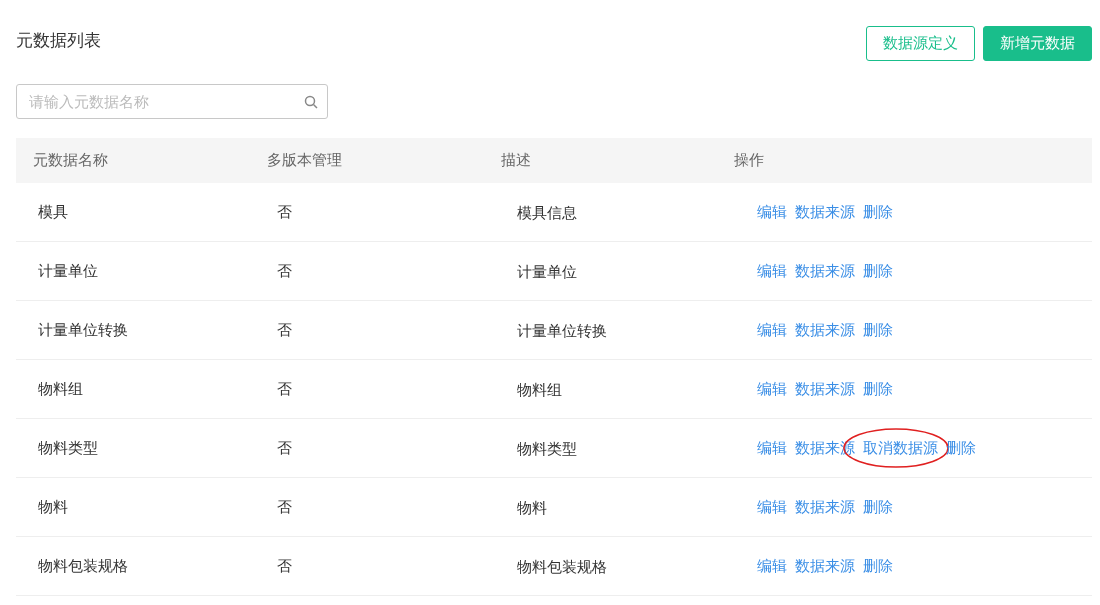 Image resolution: width=1100 pixels, height=605 pixels. Describe the element at coordinates (52, 212) in the screenshot. I see `table-cell-text: 模具` at that location.